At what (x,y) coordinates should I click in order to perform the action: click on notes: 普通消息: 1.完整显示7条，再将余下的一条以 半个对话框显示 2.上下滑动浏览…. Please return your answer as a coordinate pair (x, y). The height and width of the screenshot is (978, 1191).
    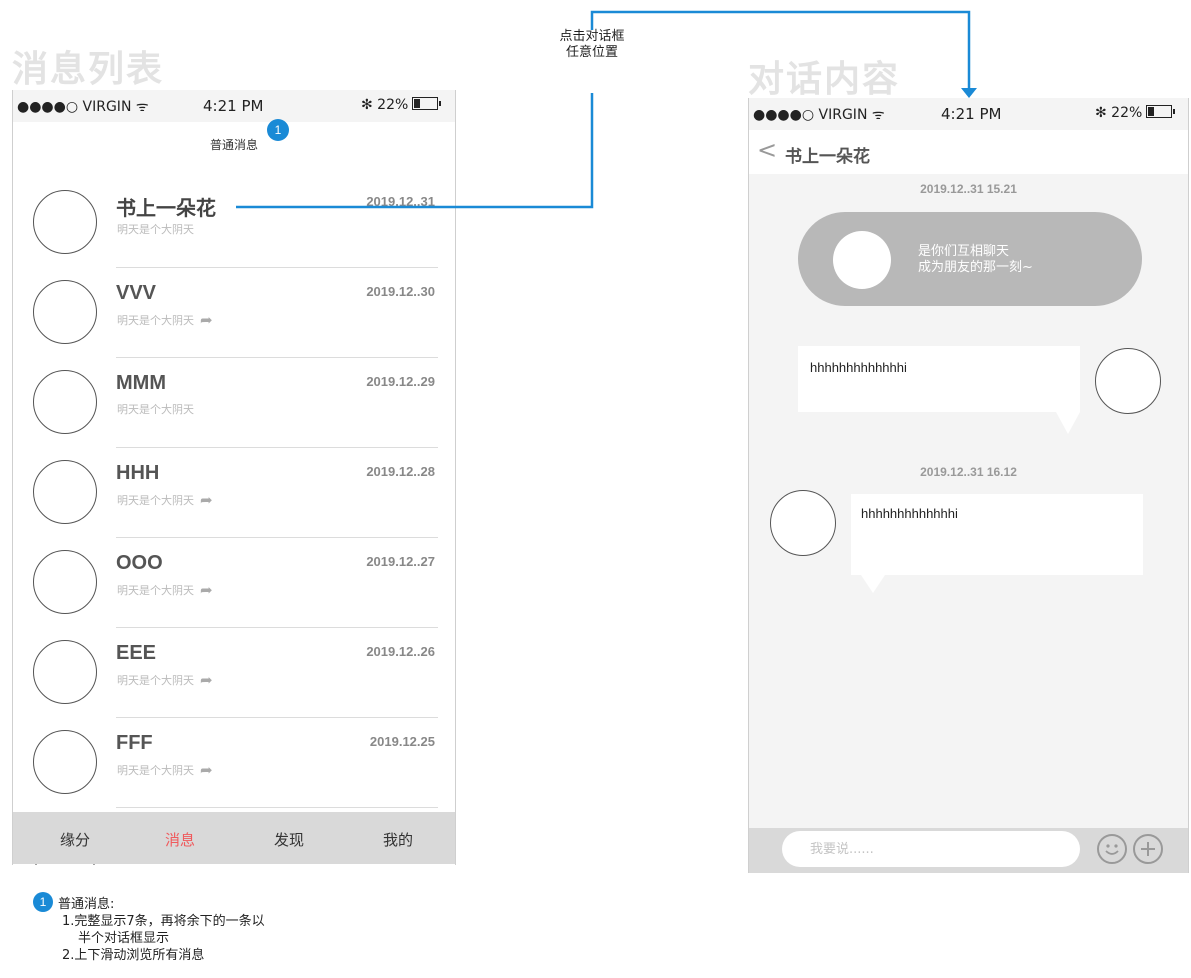
    Looking at the image, I should click on (151, 930).